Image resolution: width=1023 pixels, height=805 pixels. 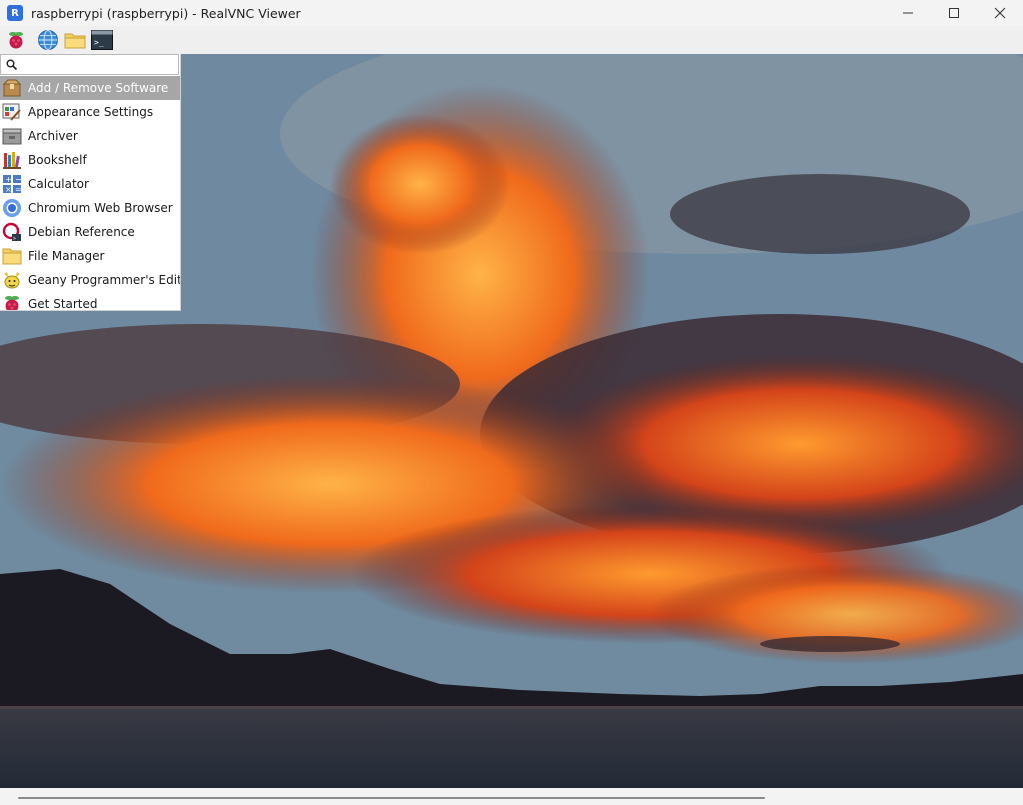 What do you see at coordinates (98, 88) in the screenshot?
I see `menu-item-label: Add / Remove Software` at bounding box center [98, 88].